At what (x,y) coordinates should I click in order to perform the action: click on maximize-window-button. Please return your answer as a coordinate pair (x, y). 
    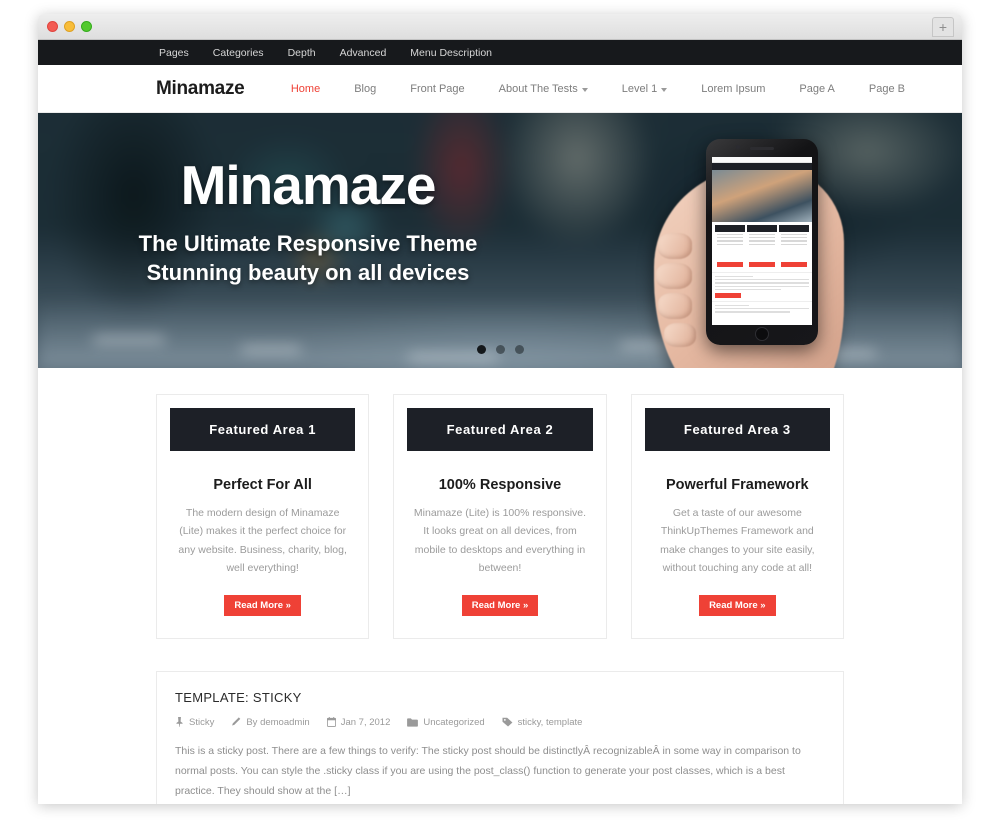
    Looking at the image, I should click on (86, 26).